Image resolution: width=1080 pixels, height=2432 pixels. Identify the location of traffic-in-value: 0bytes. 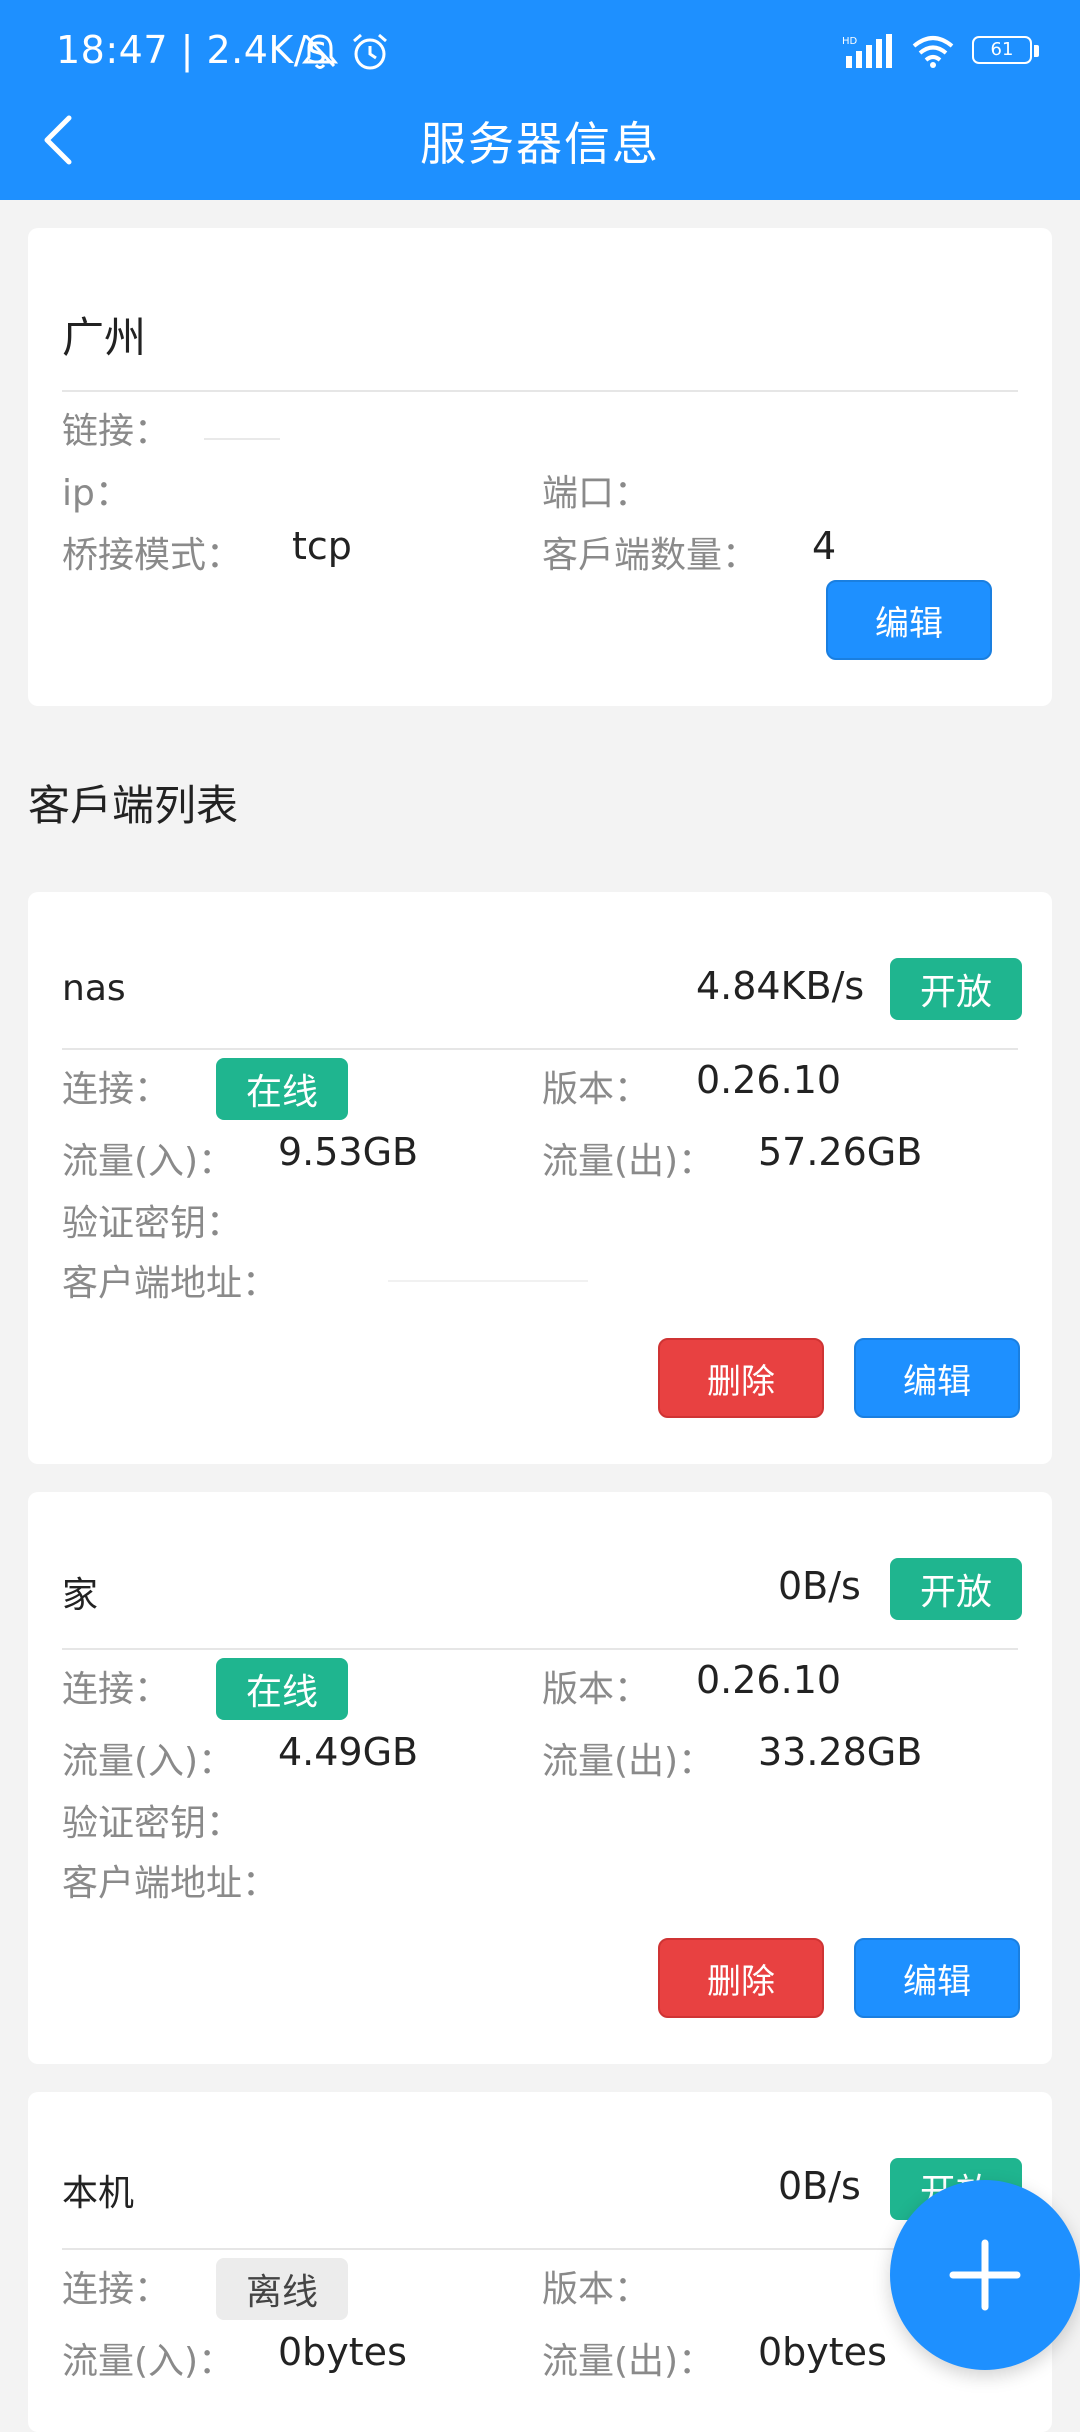
(342, 2352).